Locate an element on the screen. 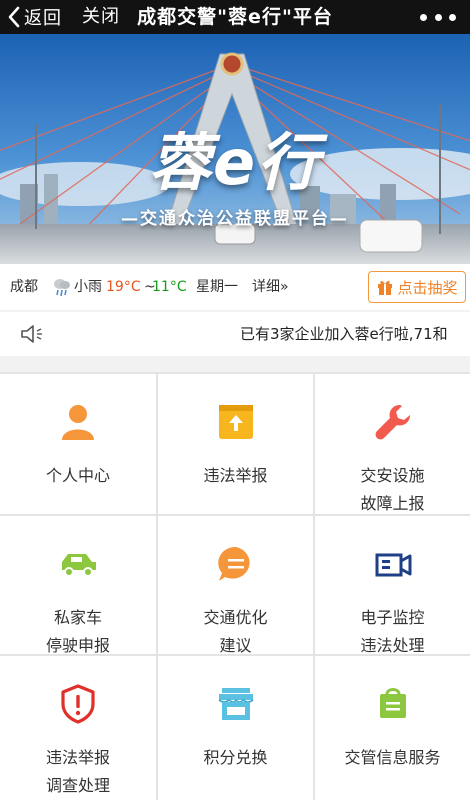  weather-detail-link: 详细» is located at coordinates (270, 287).